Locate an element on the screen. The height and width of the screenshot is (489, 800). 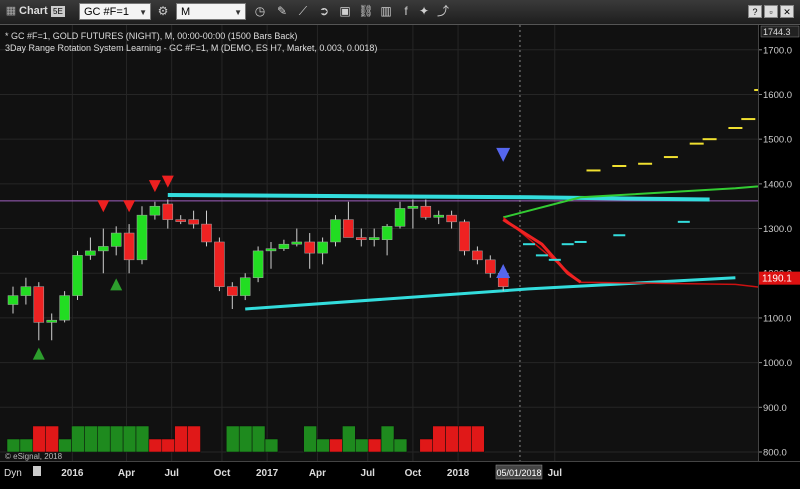
price-label: 1400.0 is located at coordinates (777, 184).